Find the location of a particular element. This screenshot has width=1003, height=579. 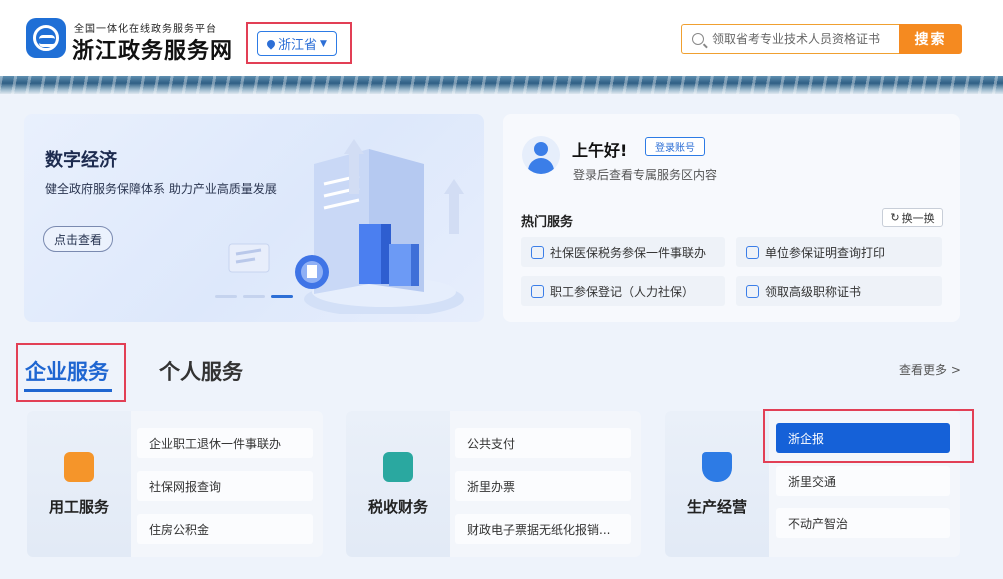

hot-service-item: 职工参保登记（人力社保） is located at coordinates (623, 291).